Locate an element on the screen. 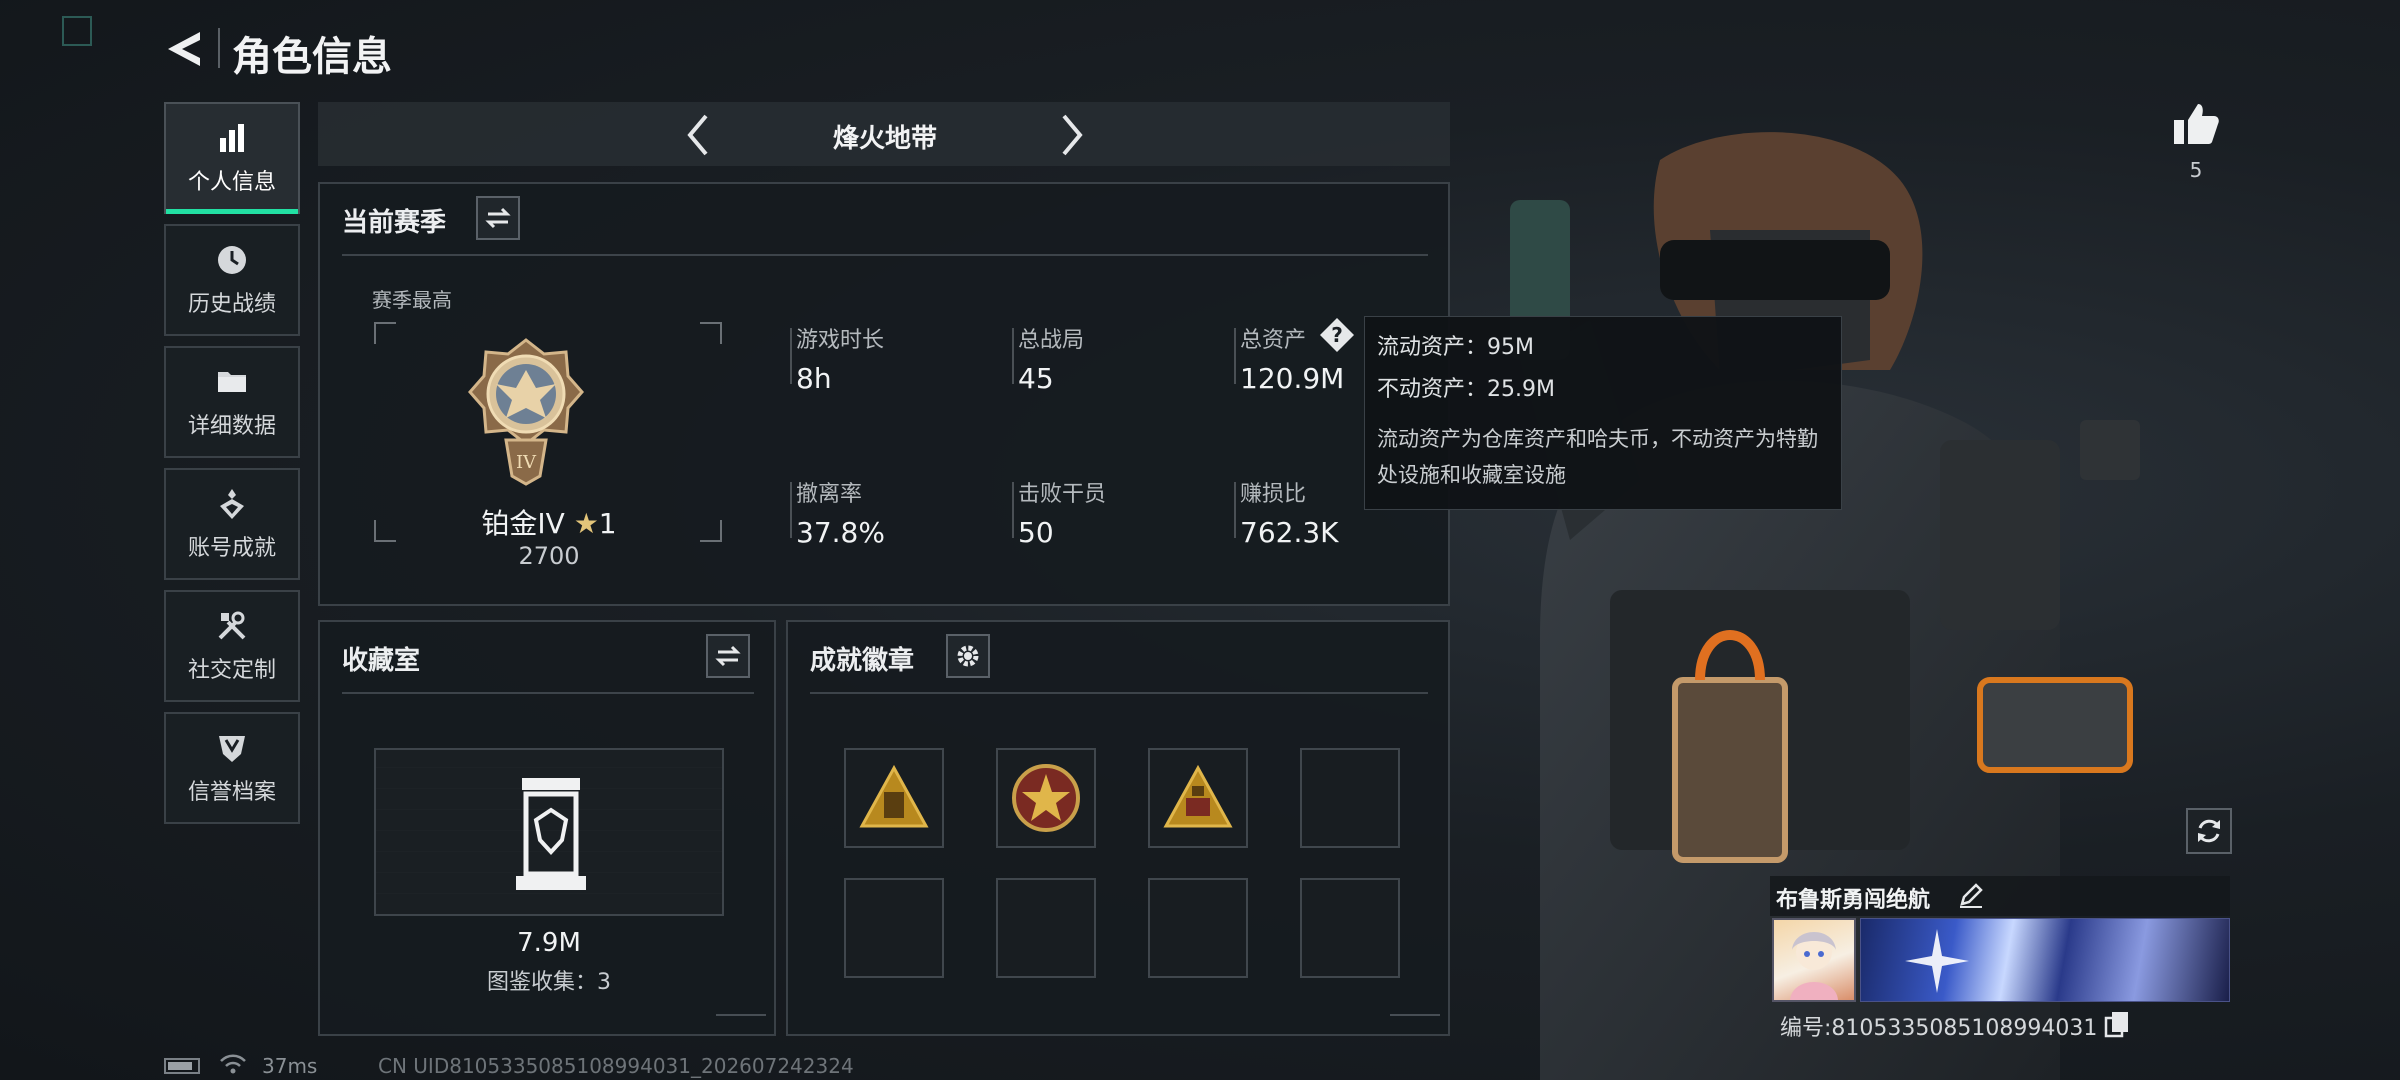 This screenshot has height=1080, width=2400. wifi-icon is located at coordinates (233, 1064).